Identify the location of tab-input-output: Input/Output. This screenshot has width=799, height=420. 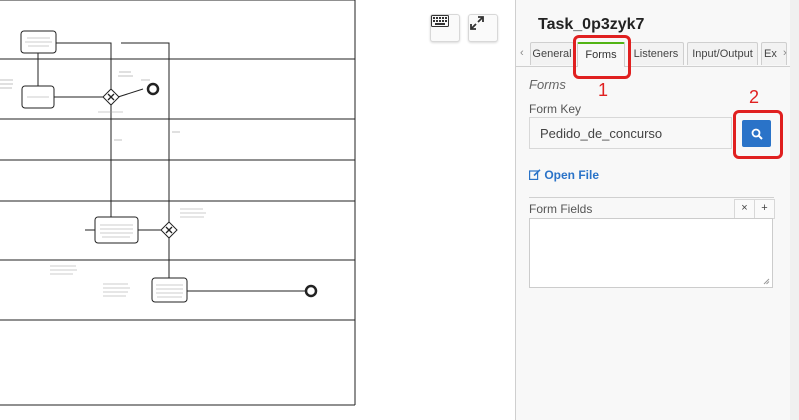
(722, 53).